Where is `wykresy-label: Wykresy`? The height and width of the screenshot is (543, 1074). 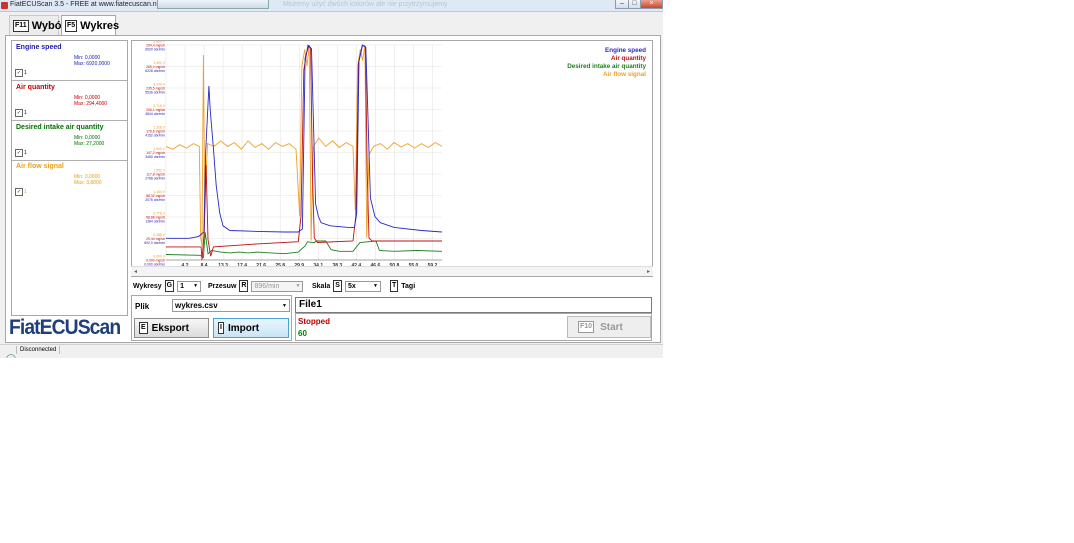
wykresy-label: Wykresy is located at coordinates (147, 286).